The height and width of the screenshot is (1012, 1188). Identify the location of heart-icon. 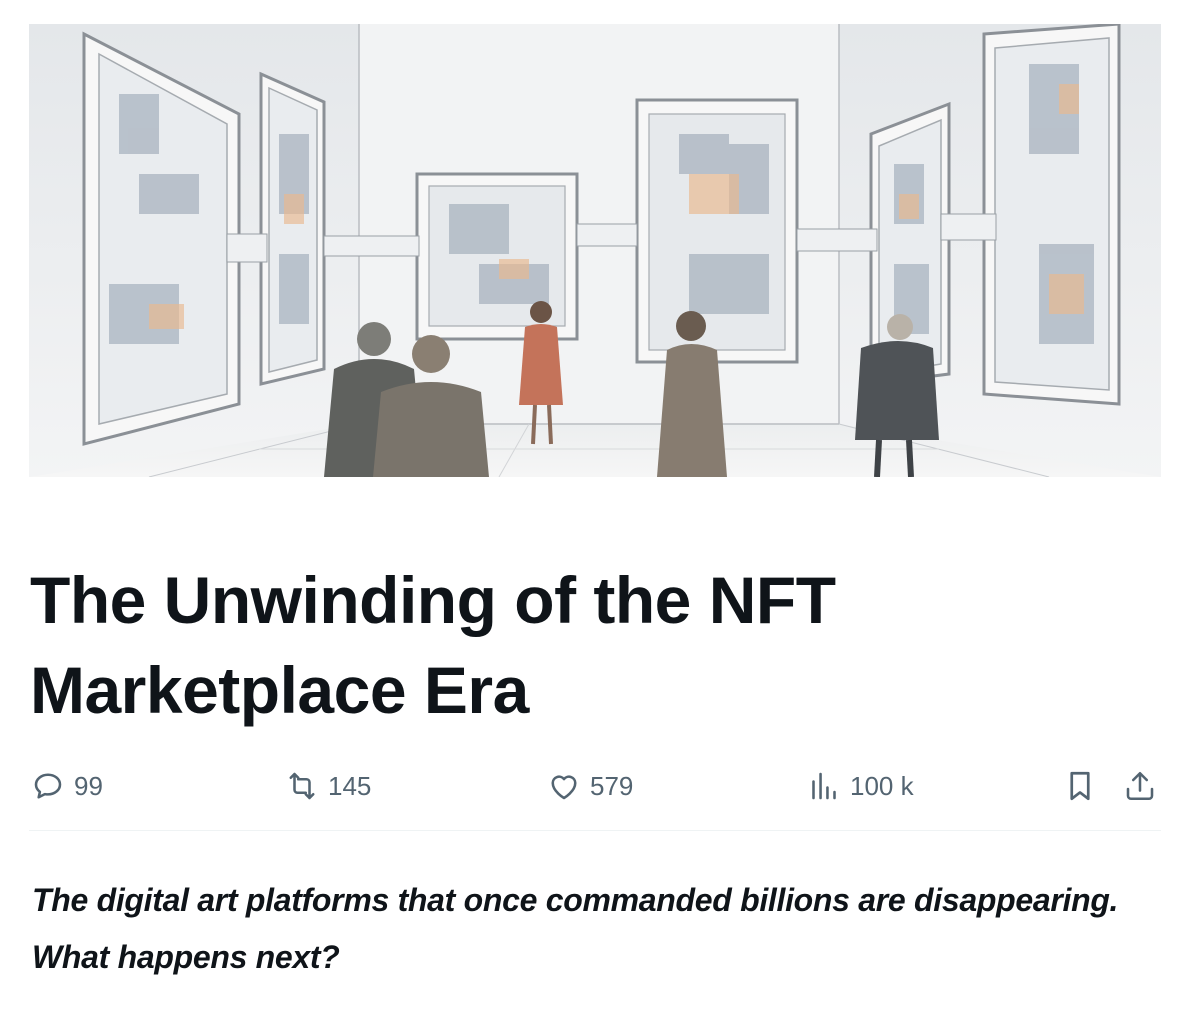
(564, 787).